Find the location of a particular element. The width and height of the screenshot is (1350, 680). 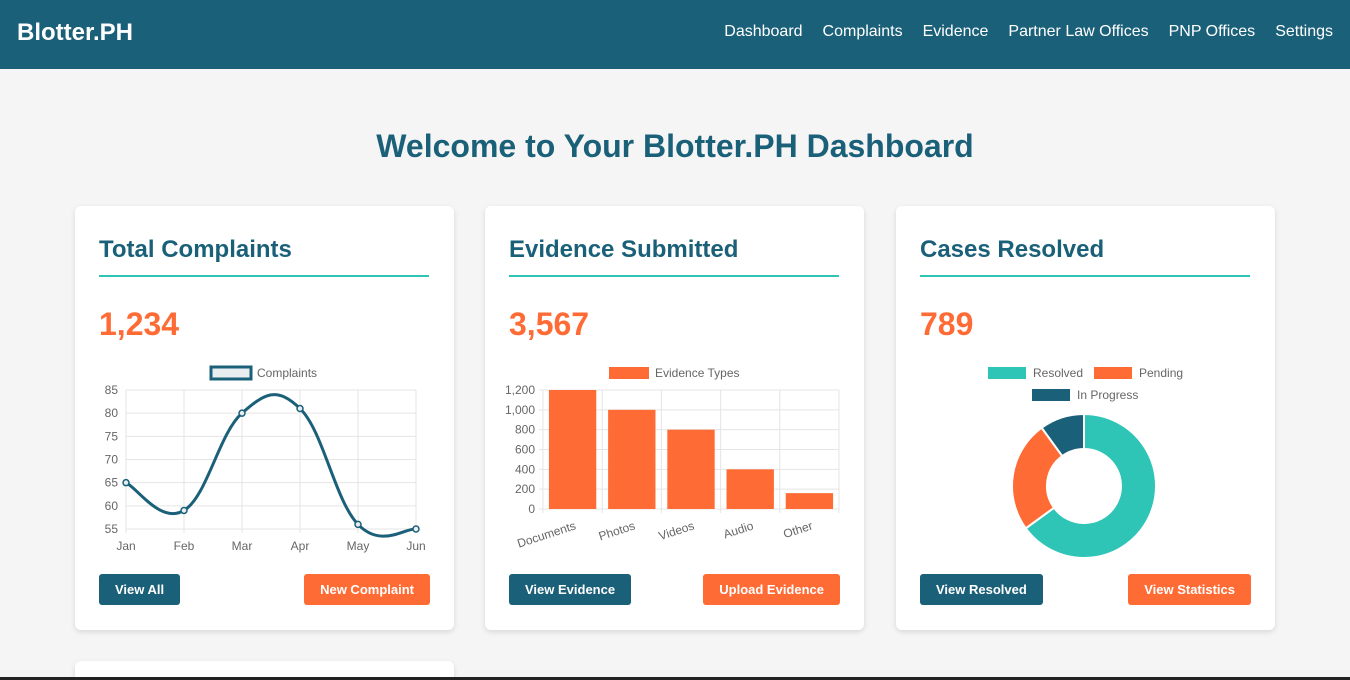

bar-documents is located at coordinates (572, 449).